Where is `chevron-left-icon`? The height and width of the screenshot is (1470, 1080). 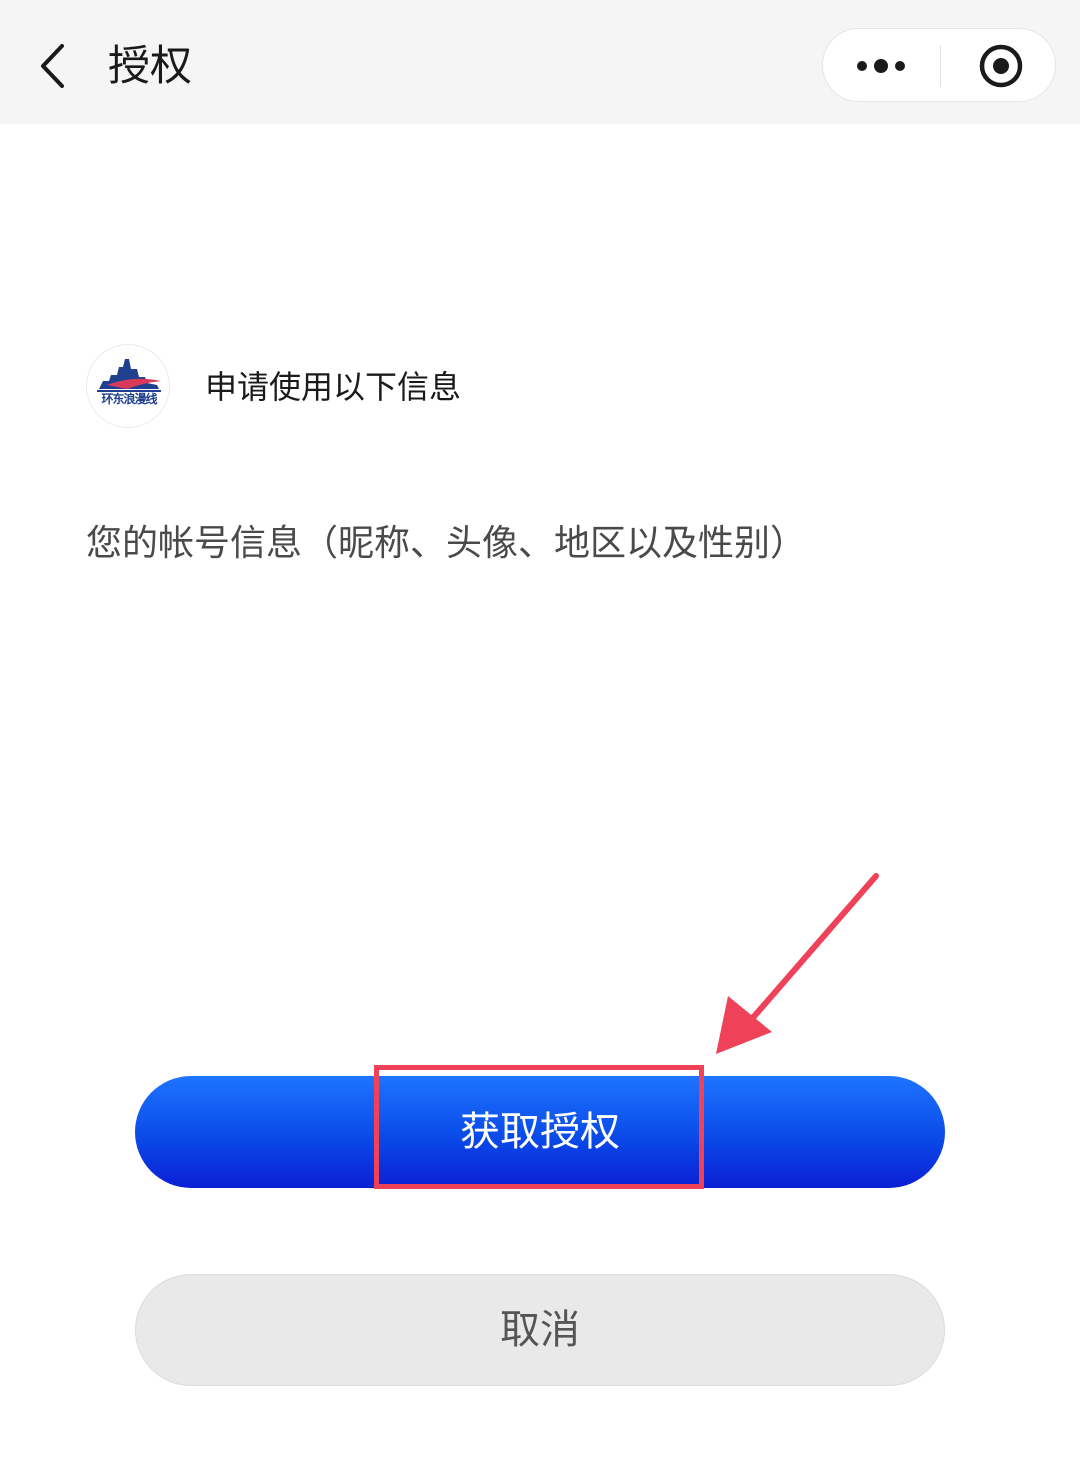
chevron-left-icon is located at coordinates (52, 66).